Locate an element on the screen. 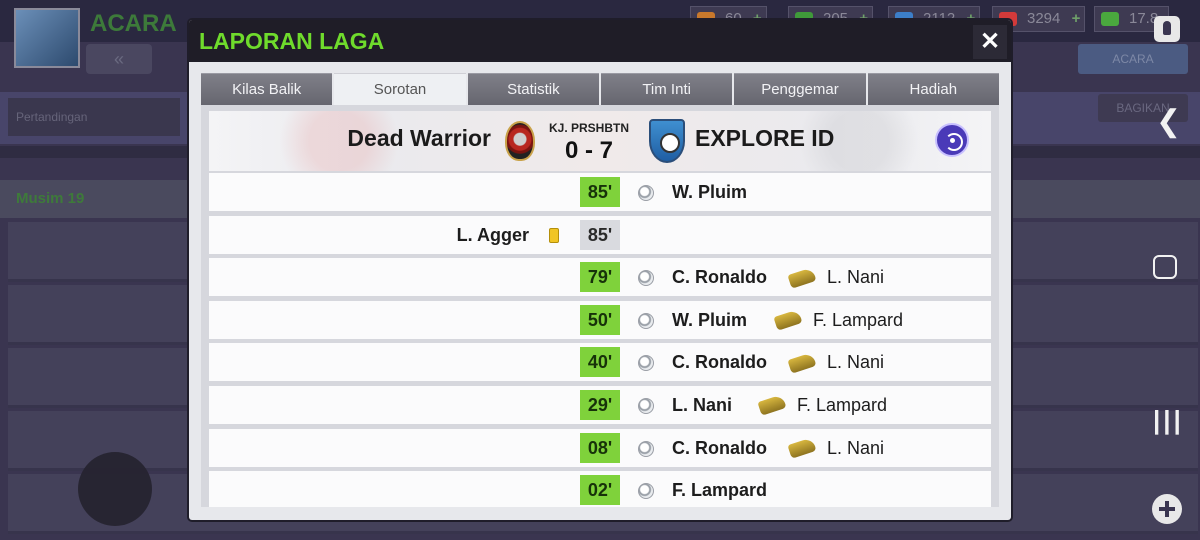 The width and height of the screenshot is (1200, 540). goal-scorer: F. Lampard is located at coordinates (720, 490).